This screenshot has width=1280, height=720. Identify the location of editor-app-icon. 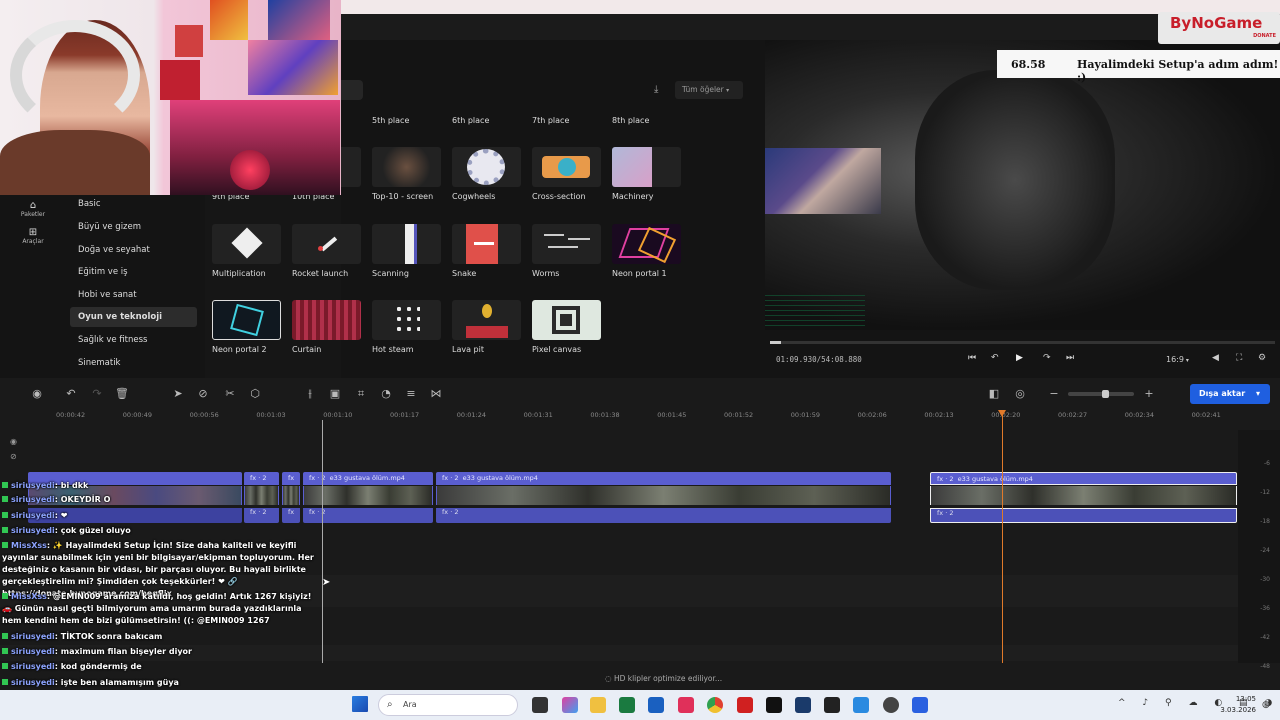
(920, 705).